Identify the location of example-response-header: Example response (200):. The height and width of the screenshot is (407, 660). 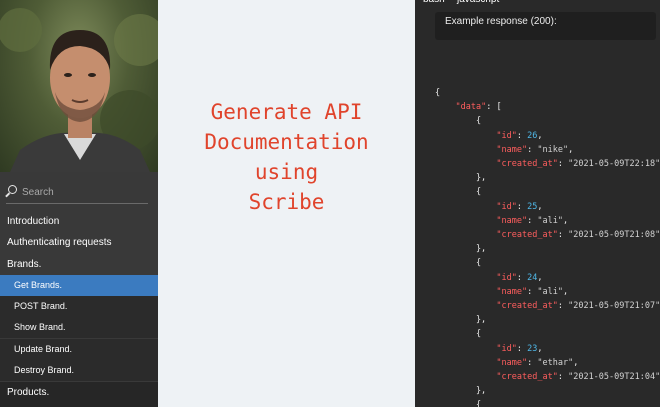
(545, 26).